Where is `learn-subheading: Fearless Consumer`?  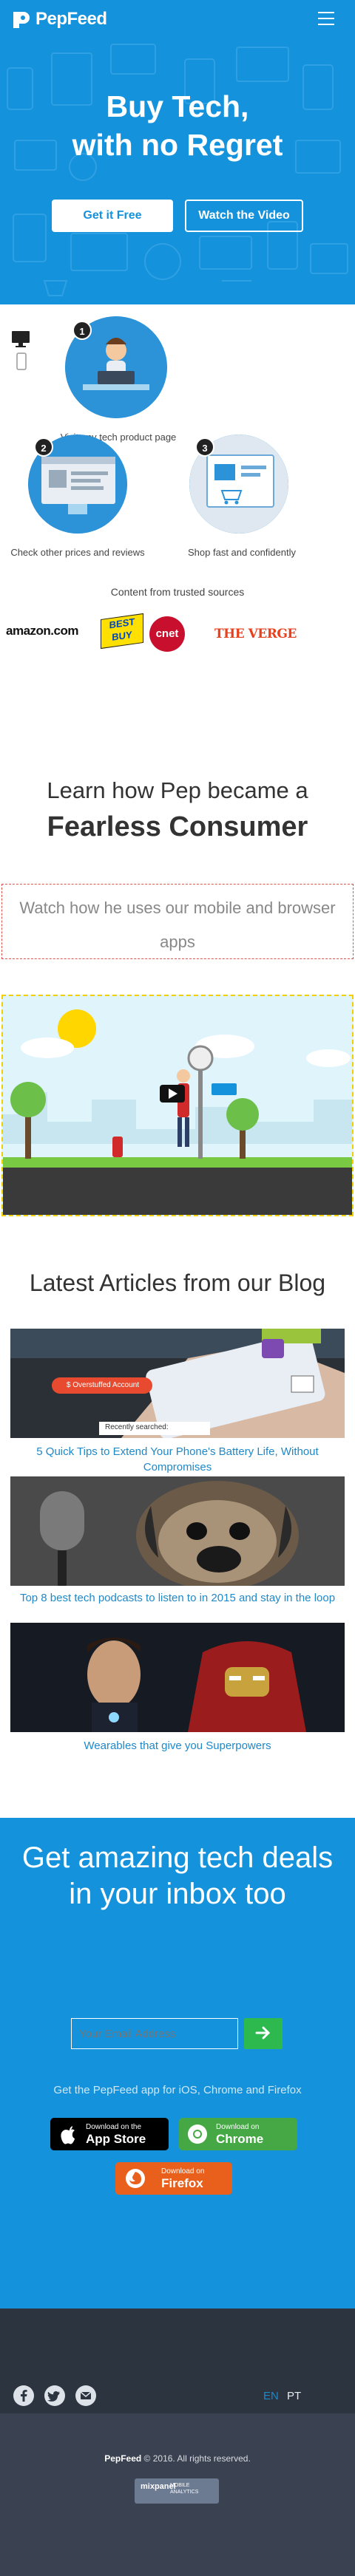
learn-subheading: Fearless Consumer is located at coordinates (177, 826).